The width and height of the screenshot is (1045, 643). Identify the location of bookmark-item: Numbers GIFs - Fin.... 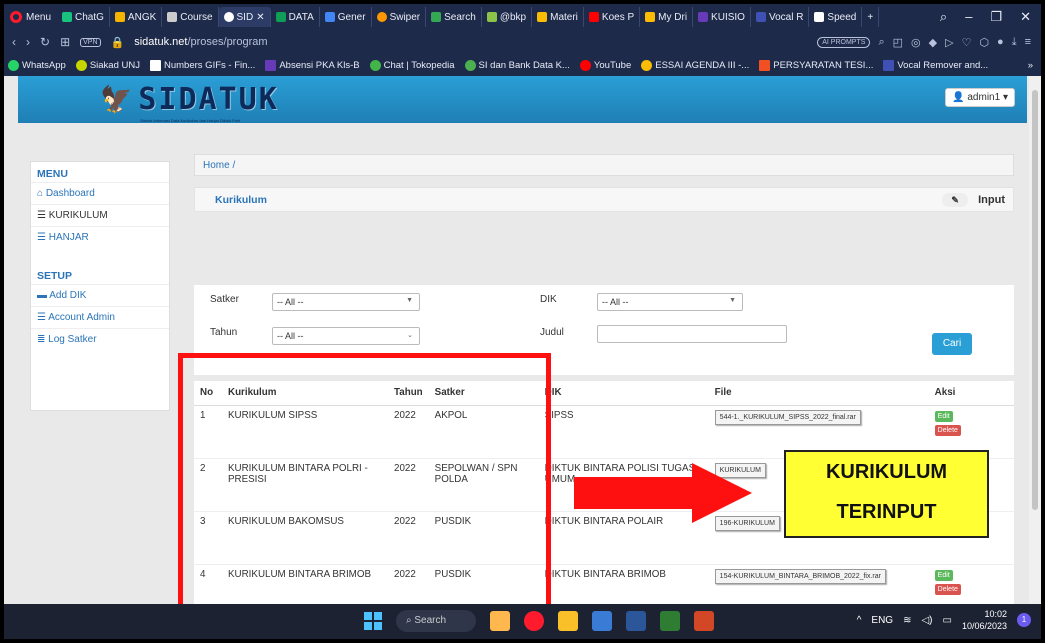
(203, 65).